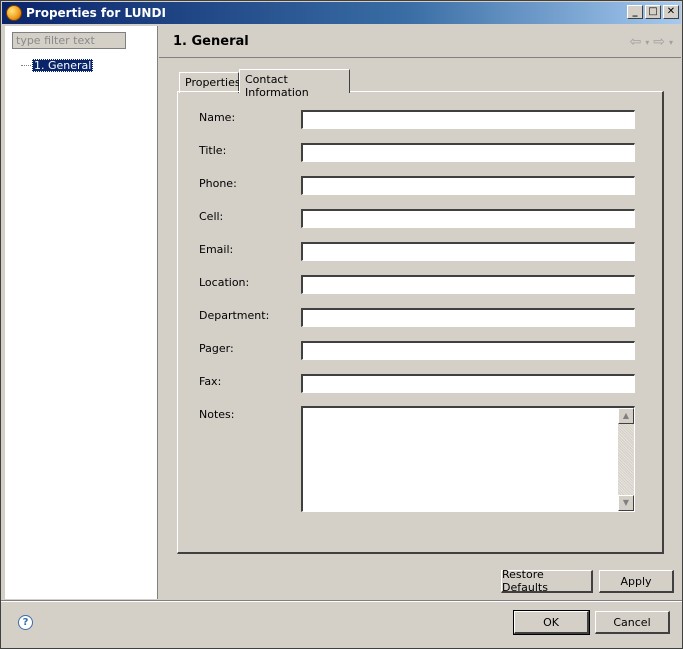 The image size is (683, 649). Describe the element at coordinates (63, 65) in the screenshot. I see `tree-item-label: 1. General` at that location.